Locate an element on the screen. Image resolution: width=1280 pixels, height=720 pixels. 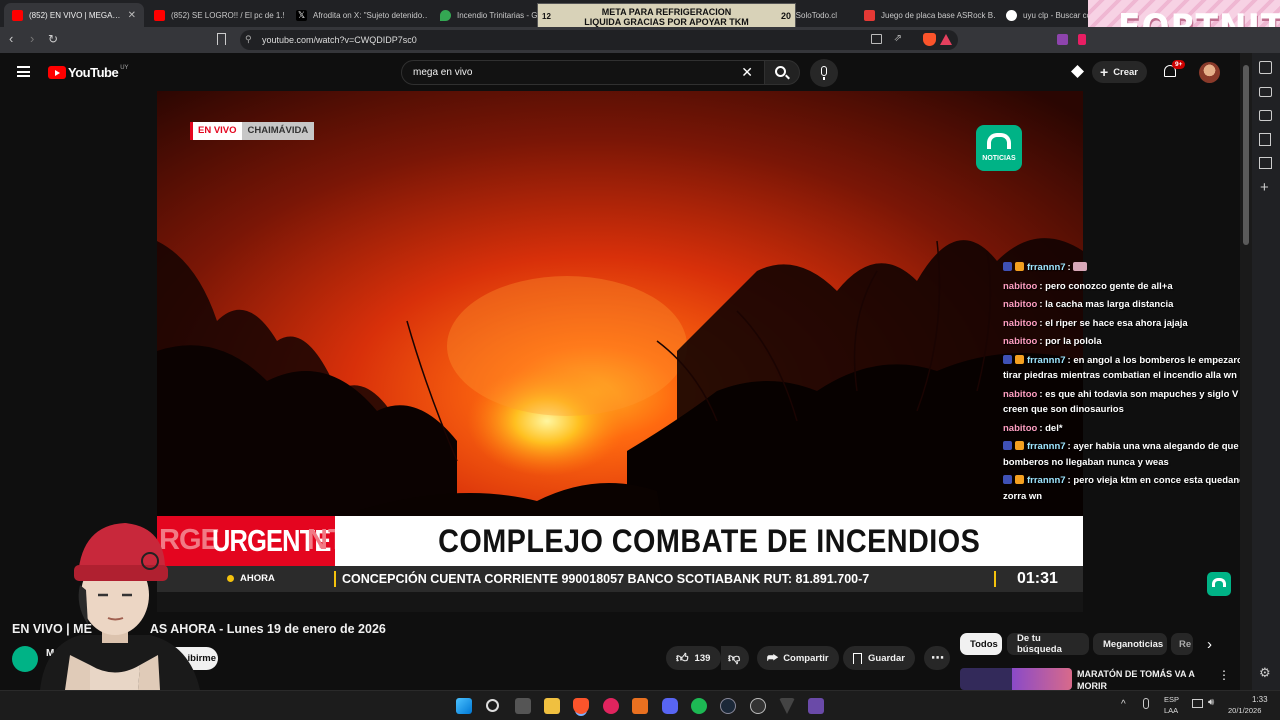
close-tab-icon: ✕ is located at coordinates (129, 15).